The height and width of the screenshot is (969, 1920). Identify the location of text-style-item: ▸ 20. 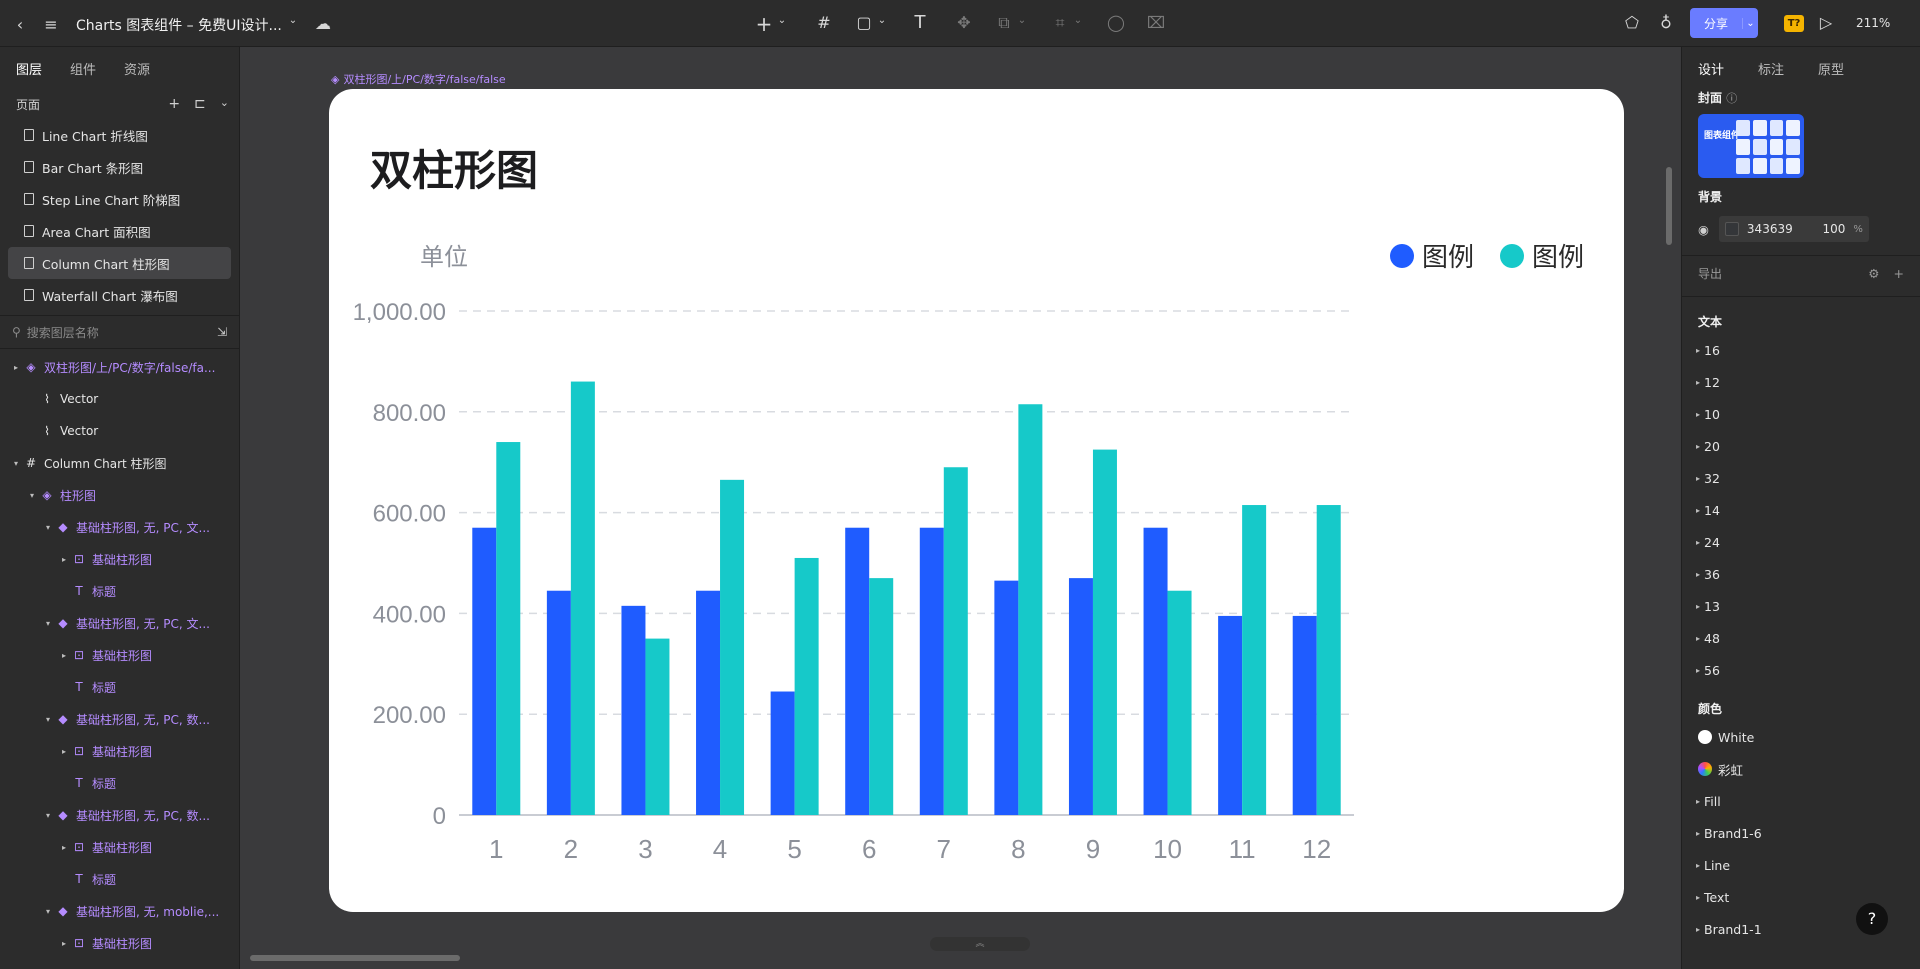
(1801, 446).